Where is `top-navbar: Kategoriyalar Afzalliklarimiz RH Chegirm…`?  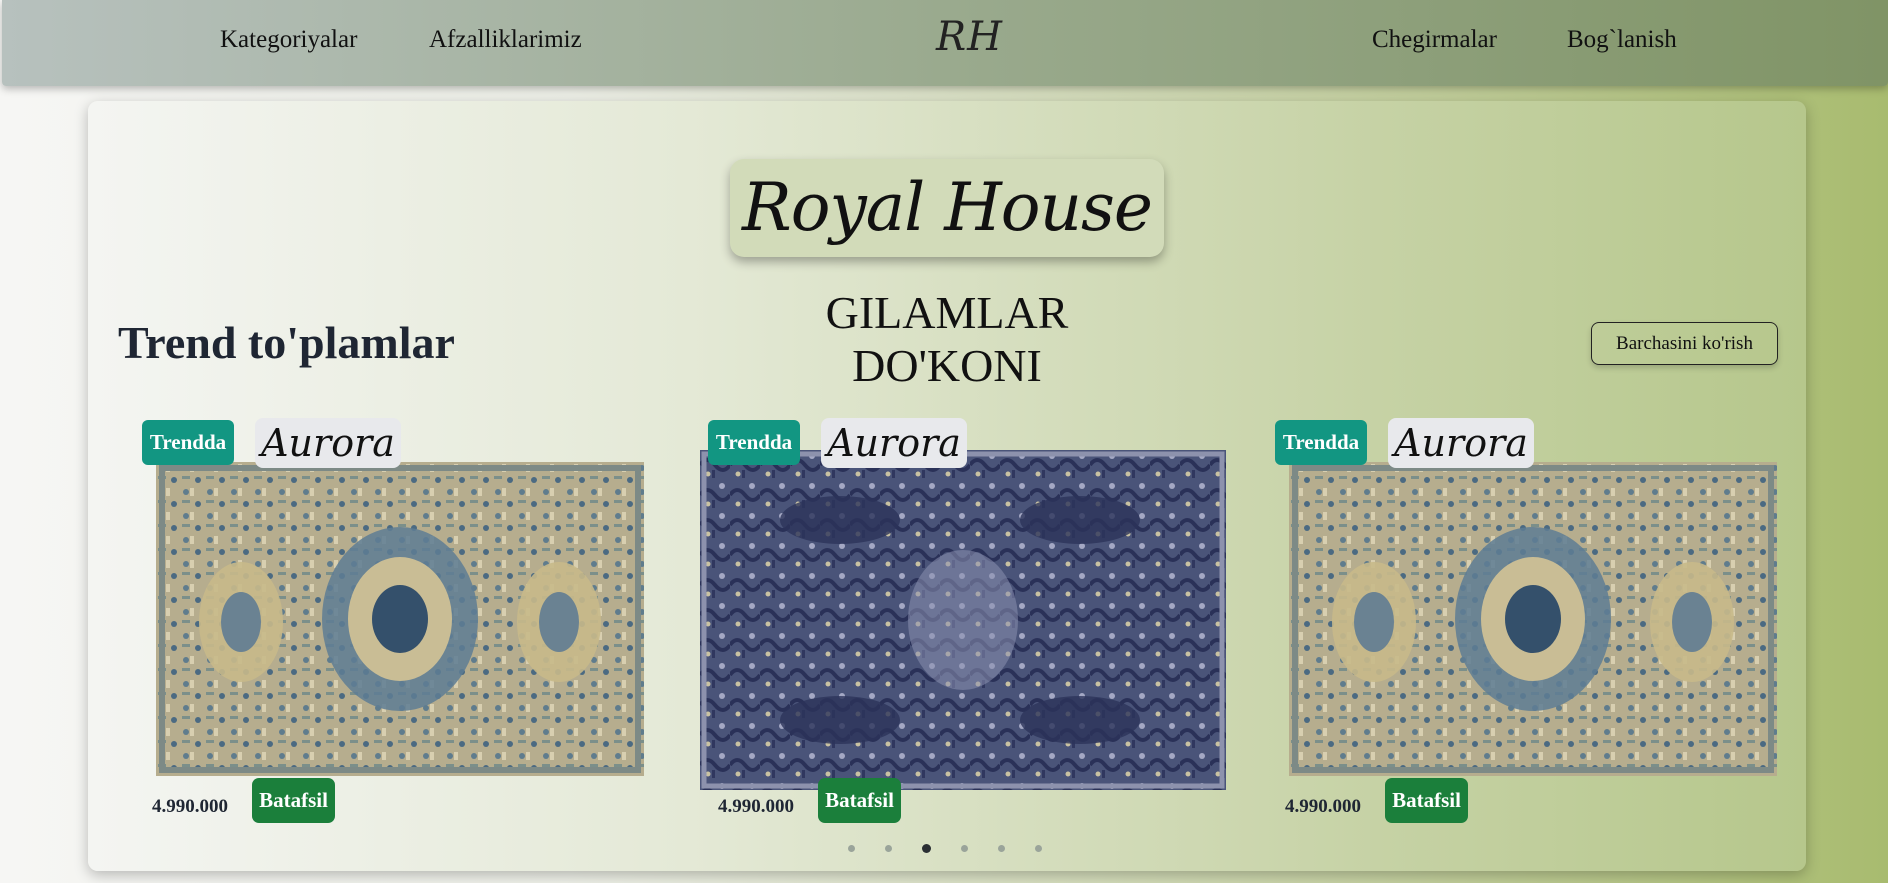
top-navbar: Kategoriyalar Afzalliklarimiz RH Chegirm… is located at coordinates (945, 43).